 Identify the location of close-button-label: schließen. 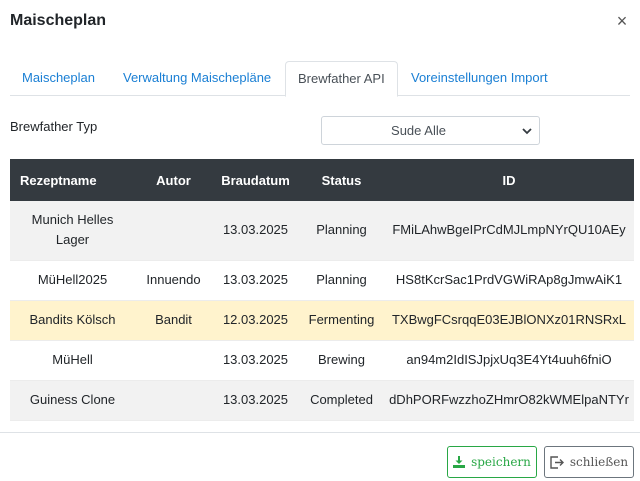
(599, 462).